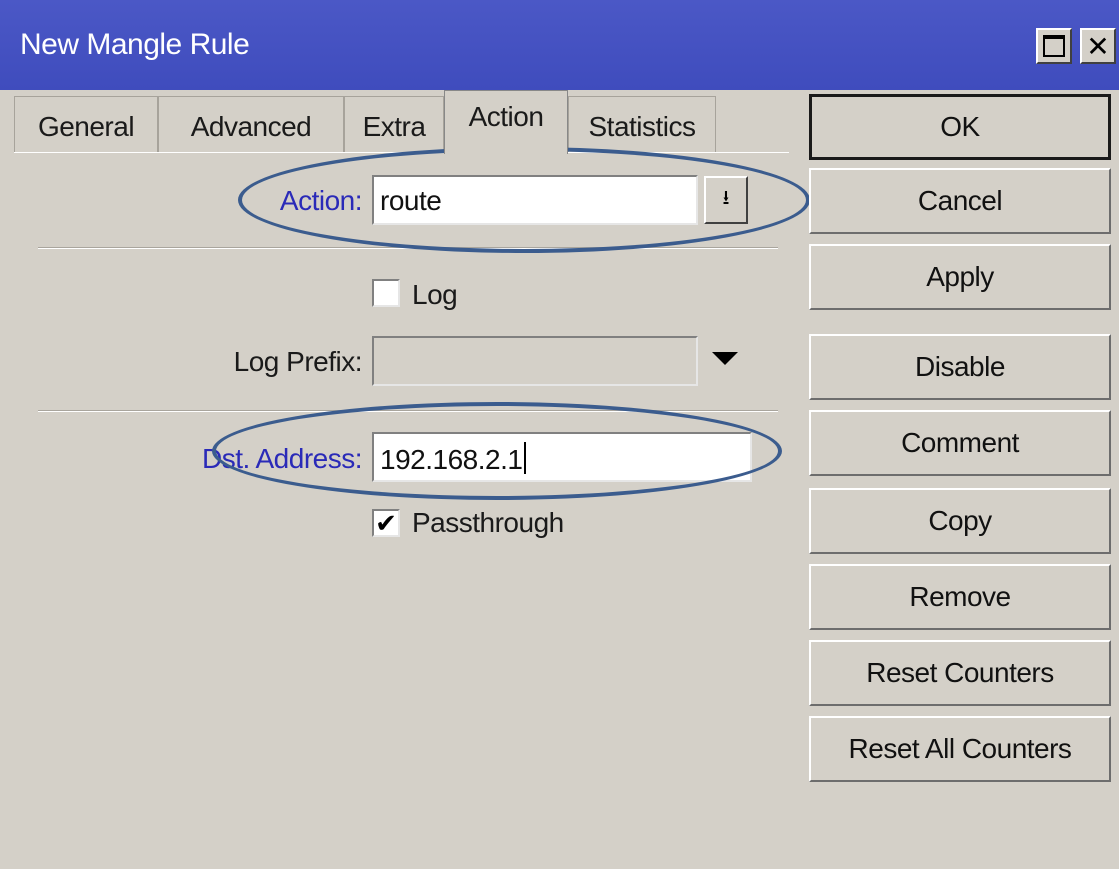 The width and height of the screenshot is (1119, 869). What do you see at coordinates (960, 673) in the screenshot?
I see `reset-counters-button: Reset Counters` at bounding box center [960, 673].